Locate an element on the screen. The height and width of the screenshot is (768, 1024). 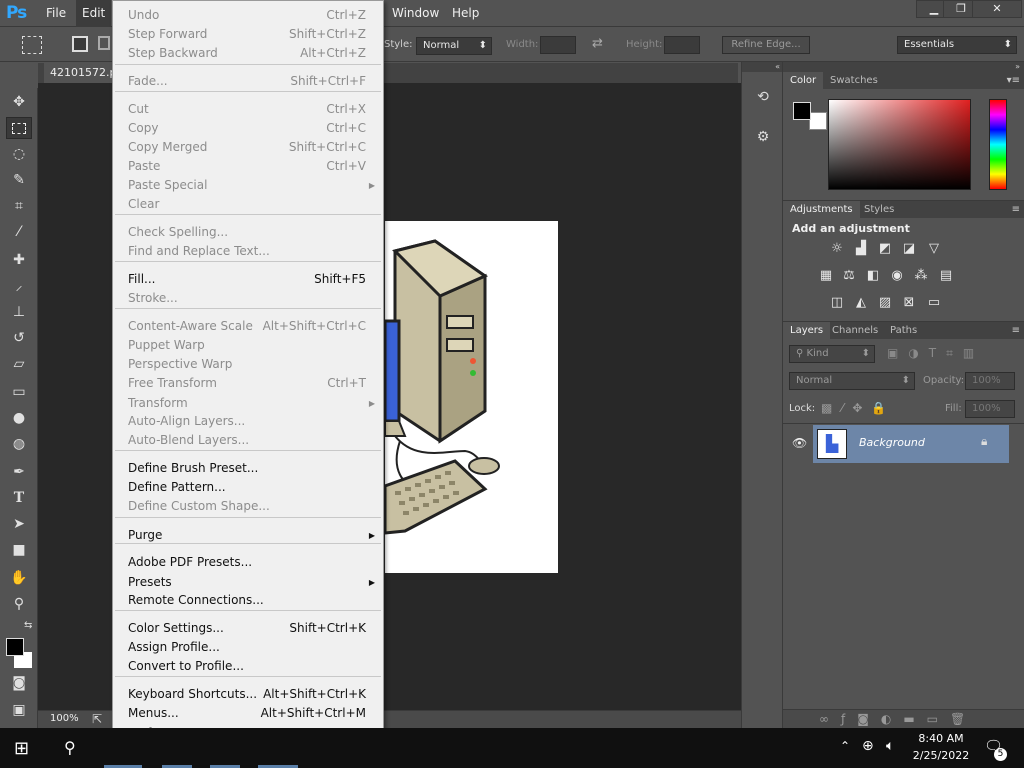
blend-mode-select: Normal ⬍ is located at coordinates (852, 381).